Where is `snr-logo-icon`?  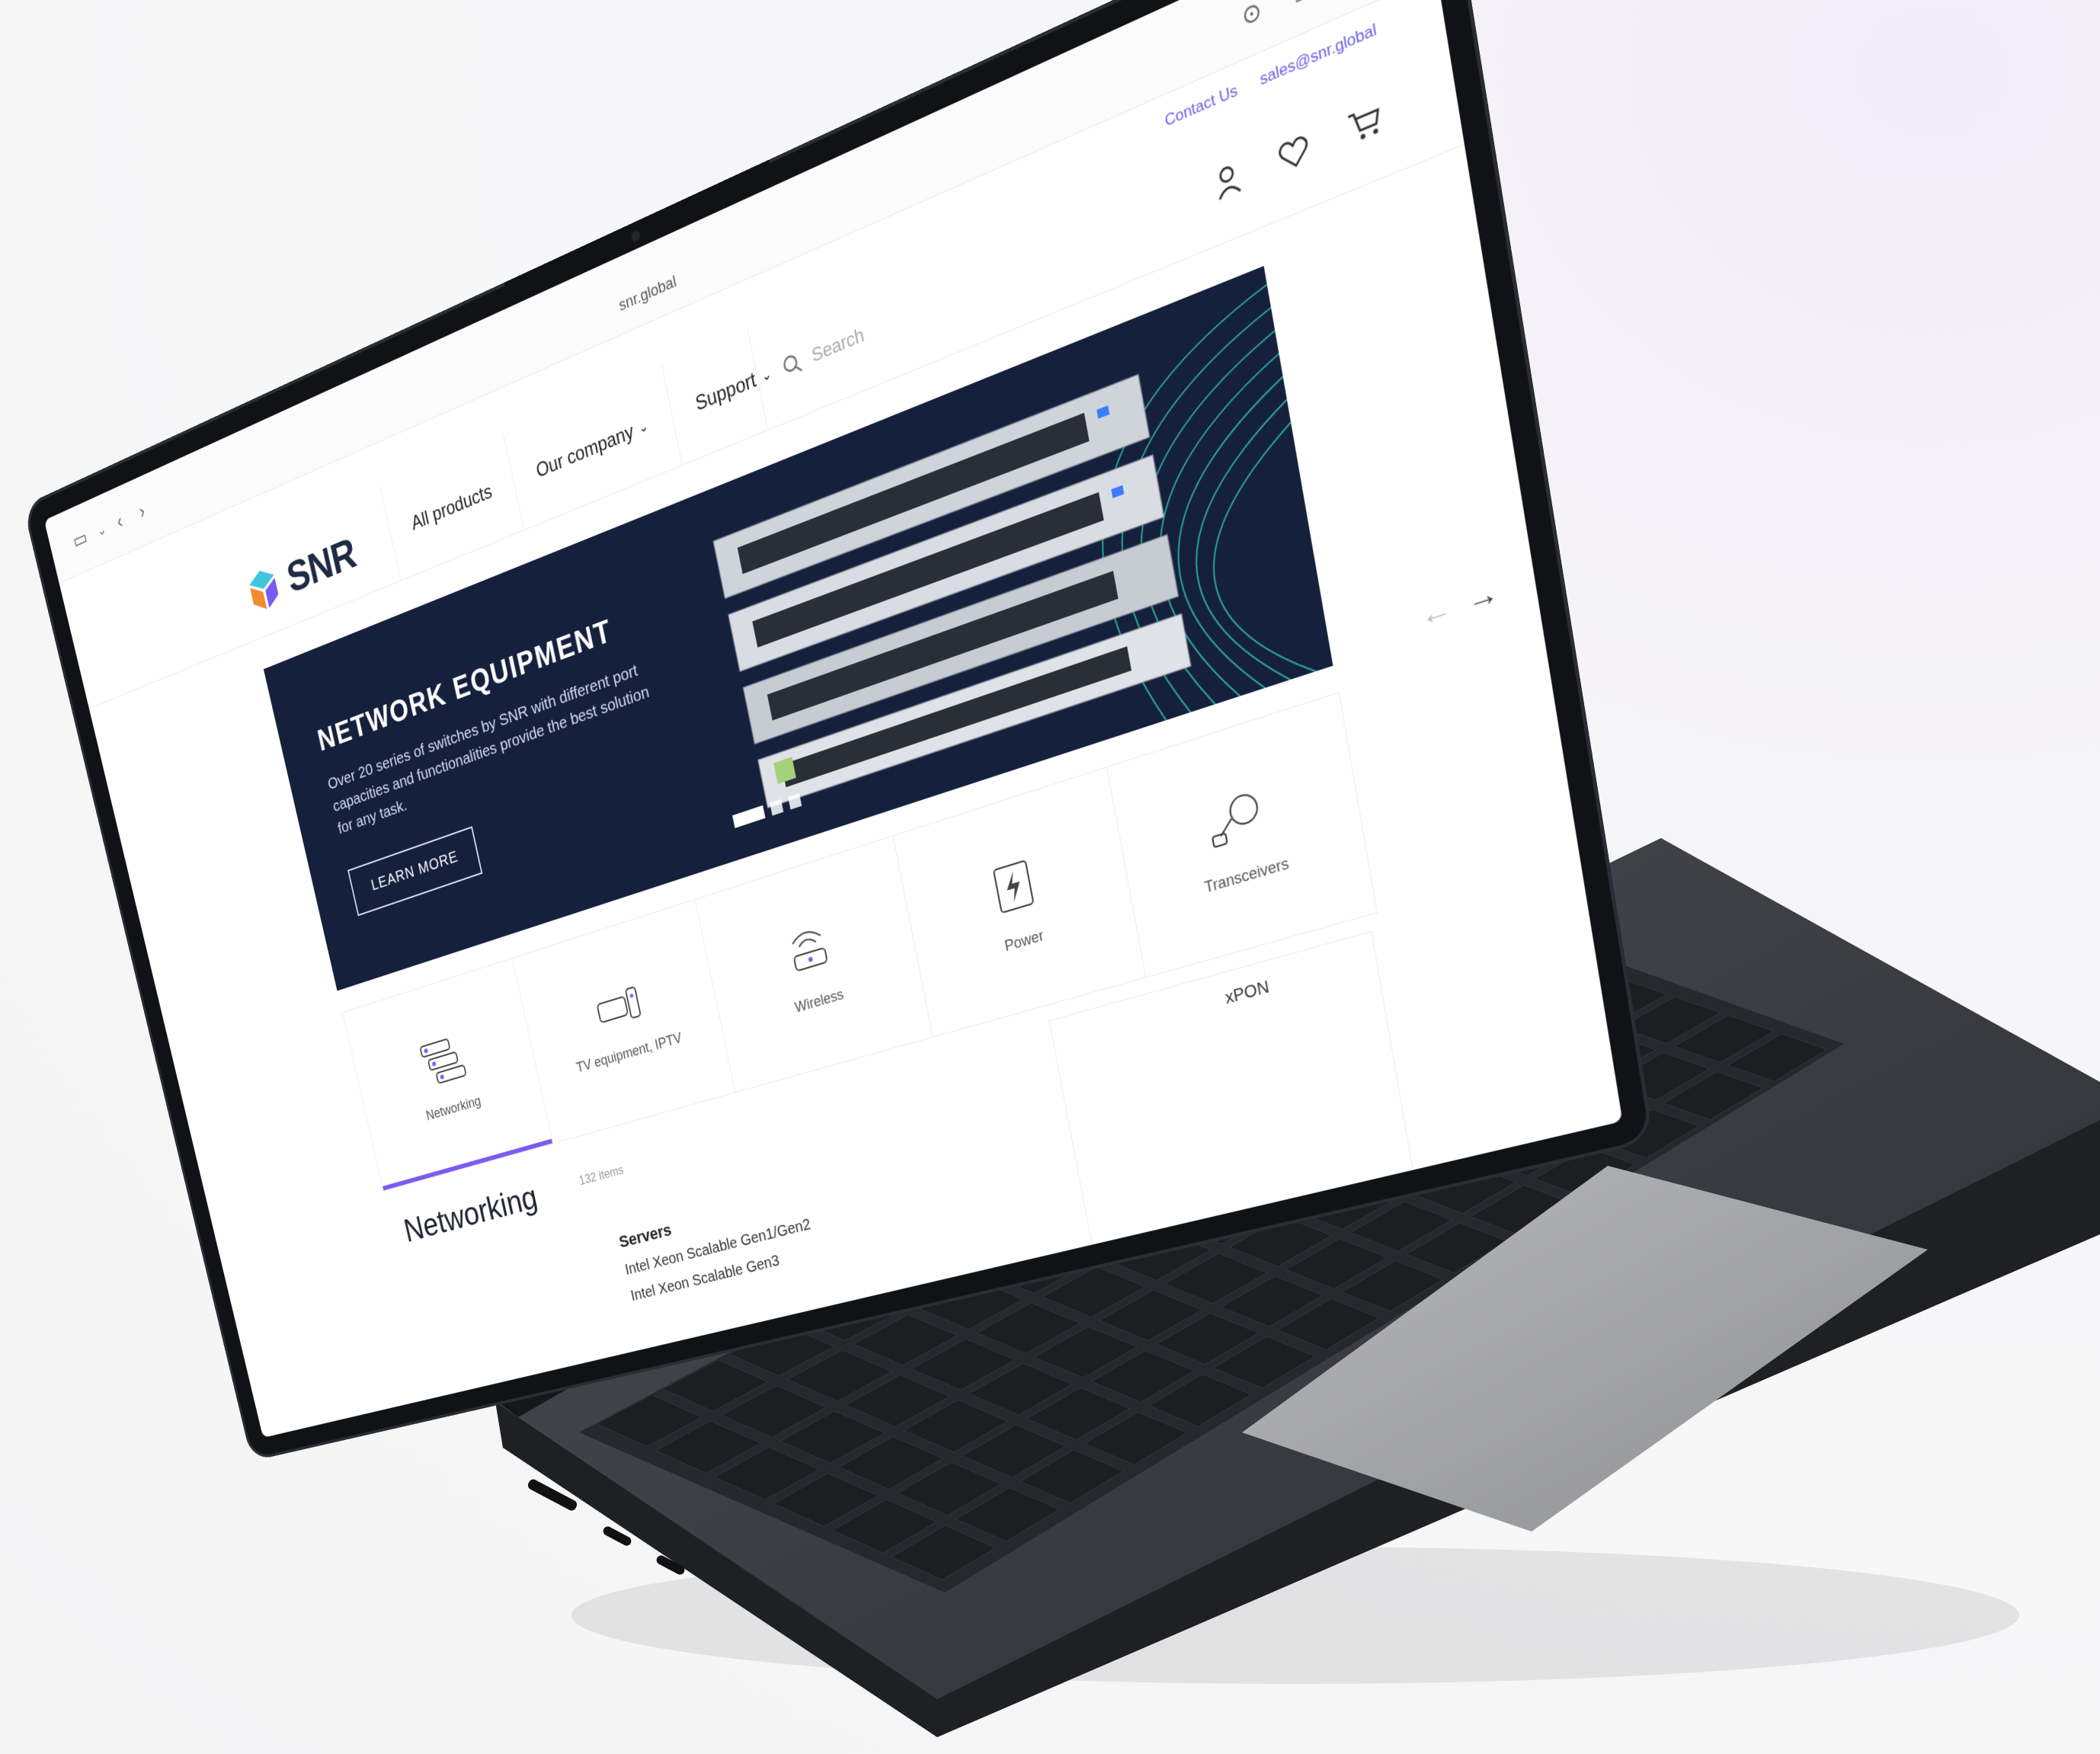
snr-logo-icon is located at coordinates (264, 589).